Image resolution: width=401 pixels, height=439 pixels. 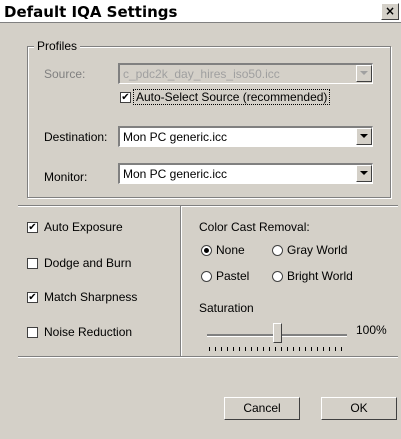 What do you see at coordinates (277, 276) in the screenshot?
I see `radio-bright-world` at bounding box center [277, 276].